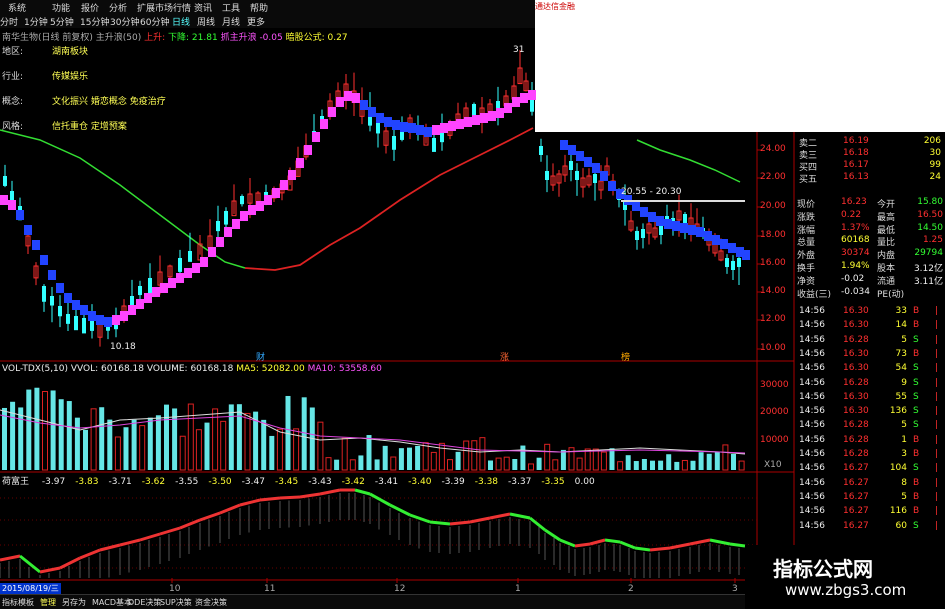 This screenshot has height=609, width=945. What do you see at coordinates (774, 385) in the screenshot?
I see `volume-tick-label: 30000` at bounding box center [774, 385].